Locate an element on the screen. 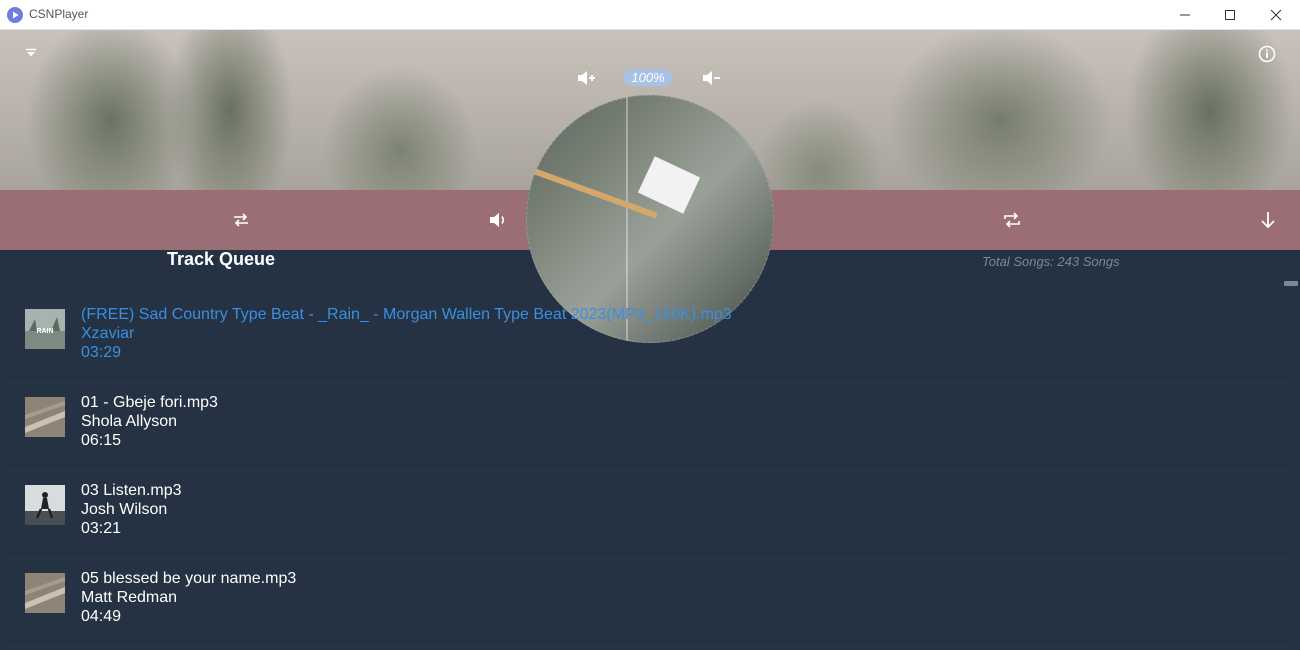 This screenshot has width=1300, height=650. maximize-button is located at coordinates (1229, 15).